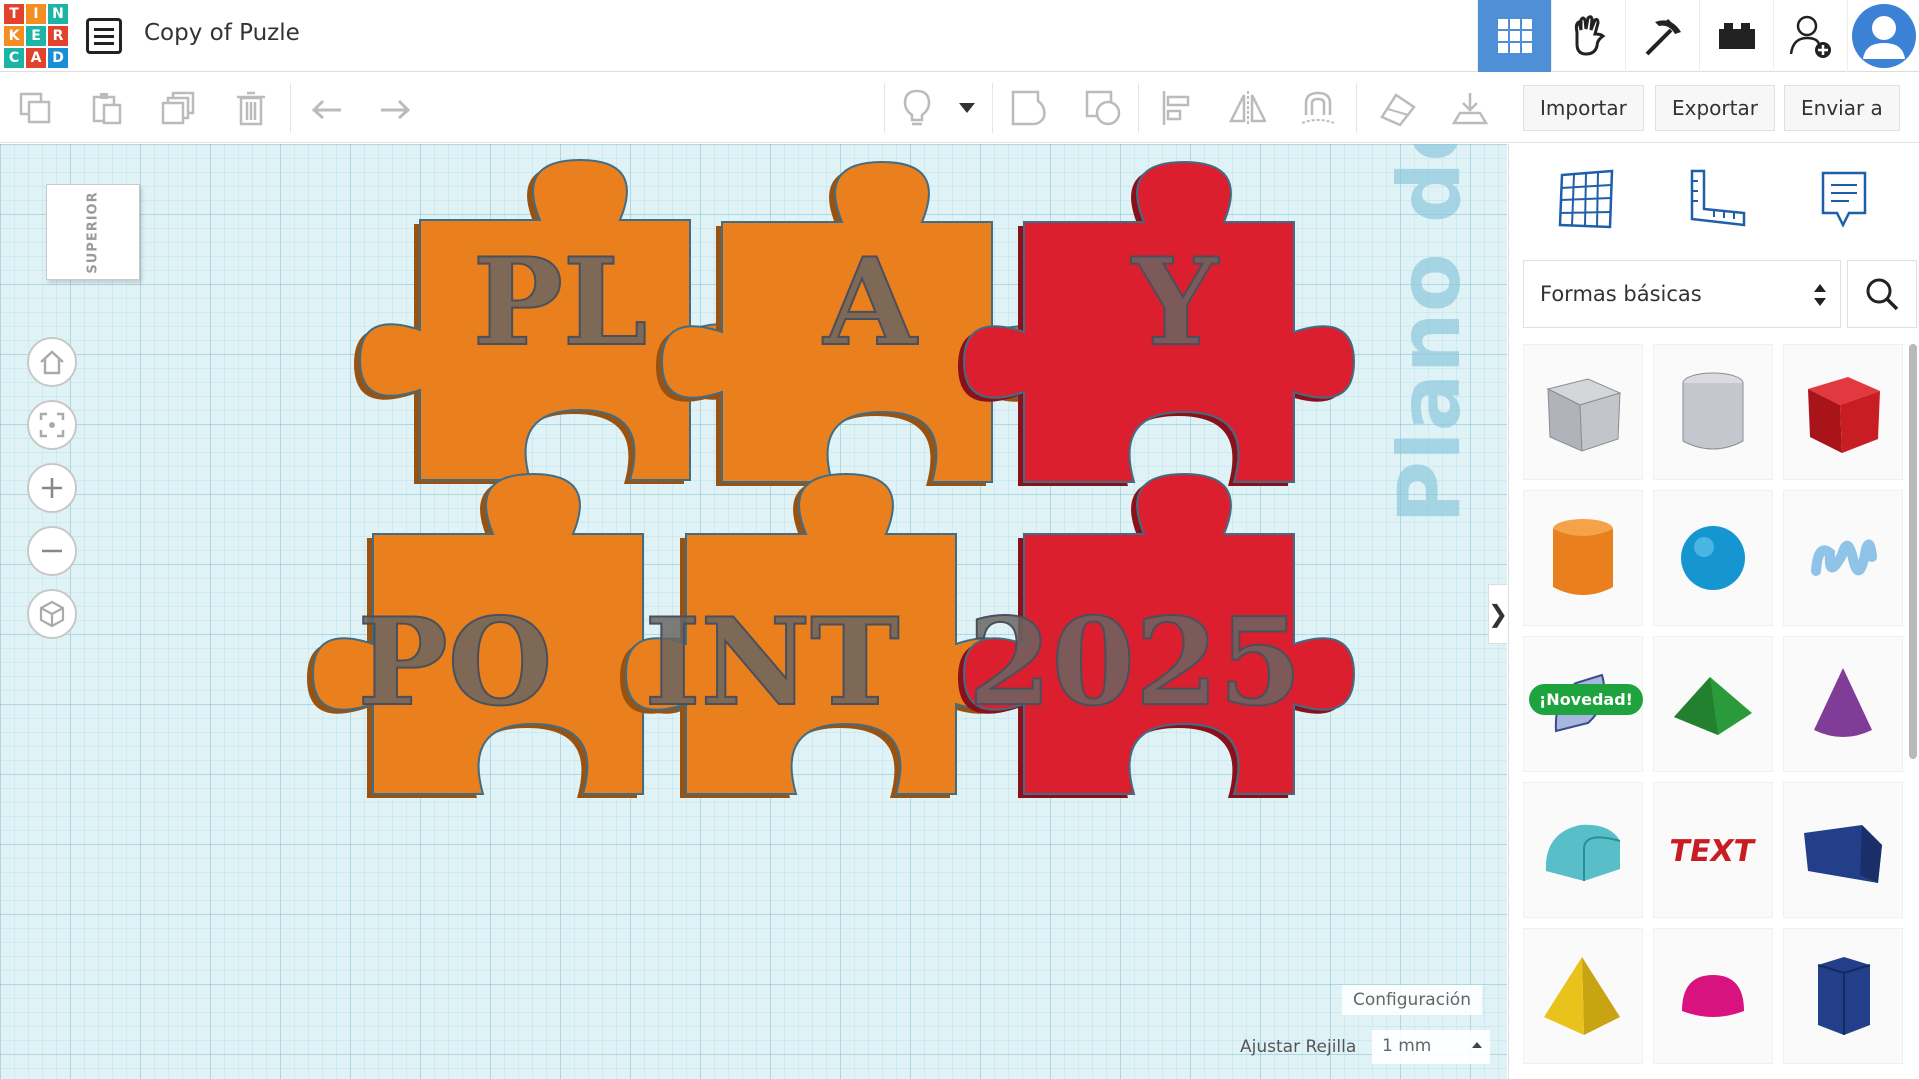 This screenshot has width=1919, height=1079. What do you see at coordinates (1843, 704) in the screenshot?
I see `cone-shape` at bounding box center [1843, 704].